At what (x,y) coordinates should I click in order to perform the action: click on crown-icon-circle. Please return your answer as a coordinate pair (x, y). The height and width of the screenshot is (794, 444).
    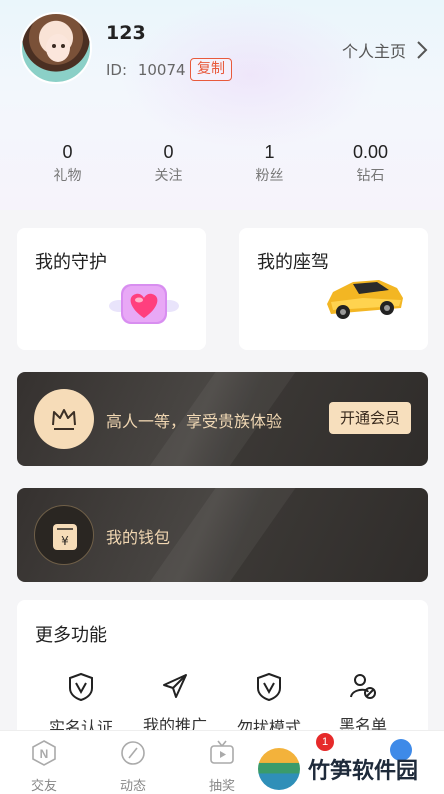
    Looking at the image, I should click on (64, 419).